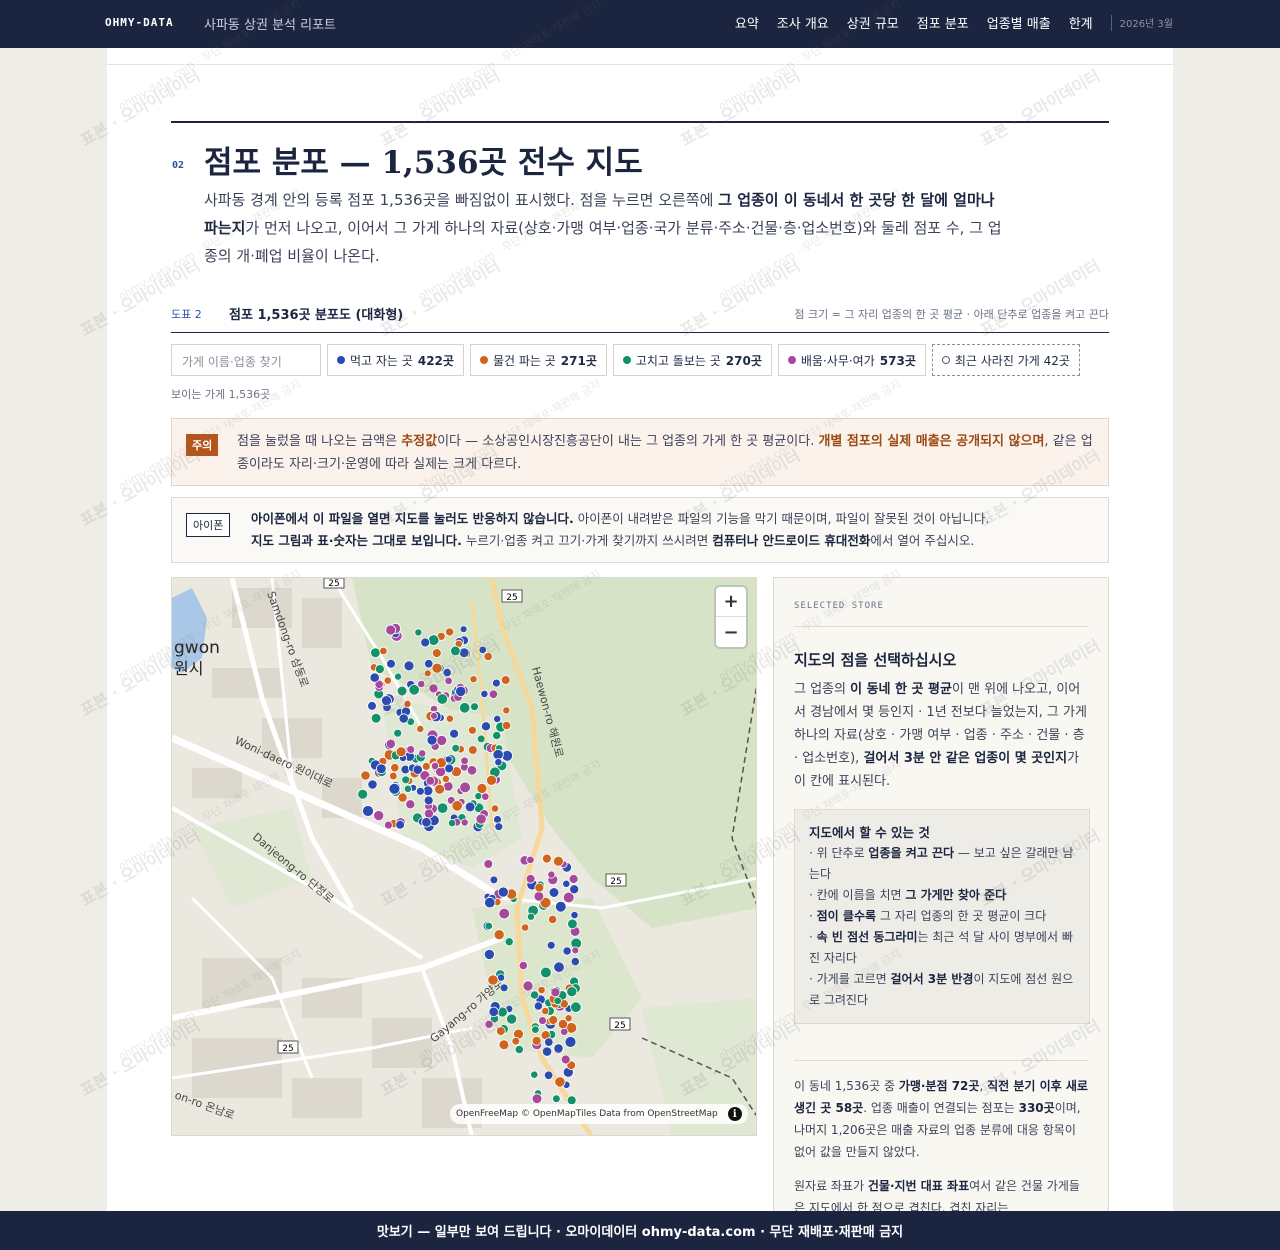 Image resolution: width=1280 pixels, height=1250 pixels. I want to click on nav-link-summary: 요약, so click(747, 22).